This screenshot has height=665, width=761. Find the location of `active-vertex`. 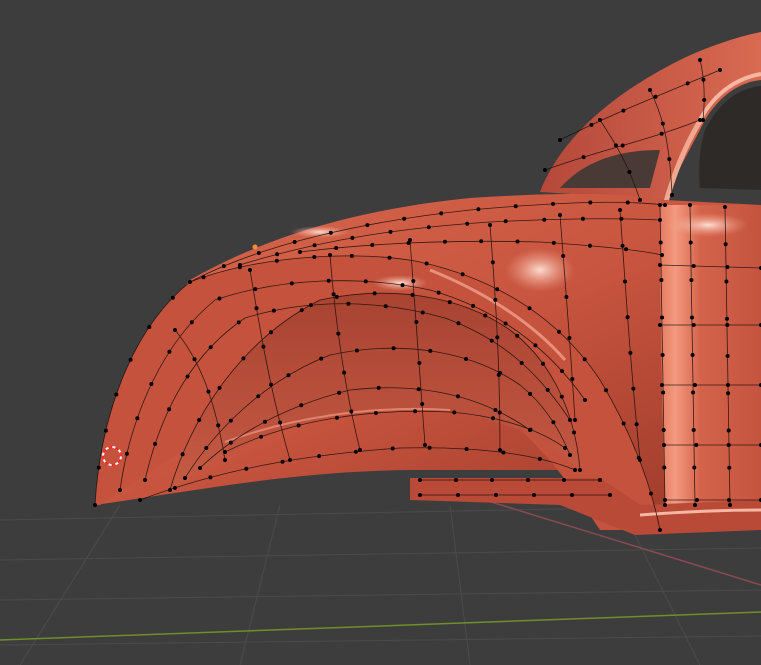

active-vertex is located at coordinates (255, 247).